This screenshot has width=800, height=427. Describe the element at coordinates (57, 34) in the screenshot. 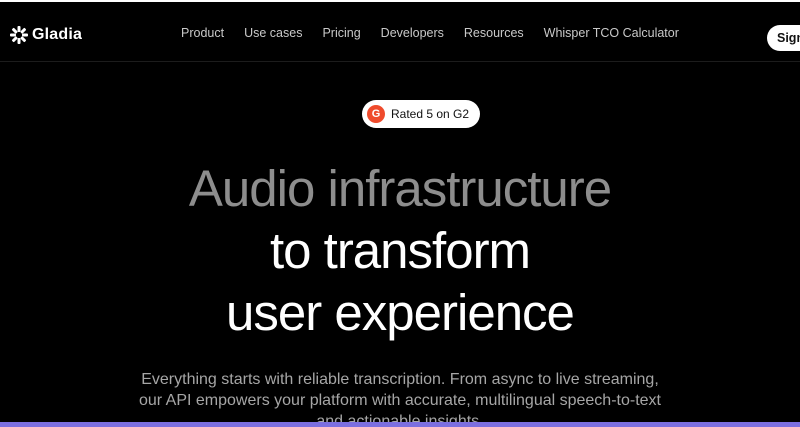

I see `logo-text: Gladia` at that location.